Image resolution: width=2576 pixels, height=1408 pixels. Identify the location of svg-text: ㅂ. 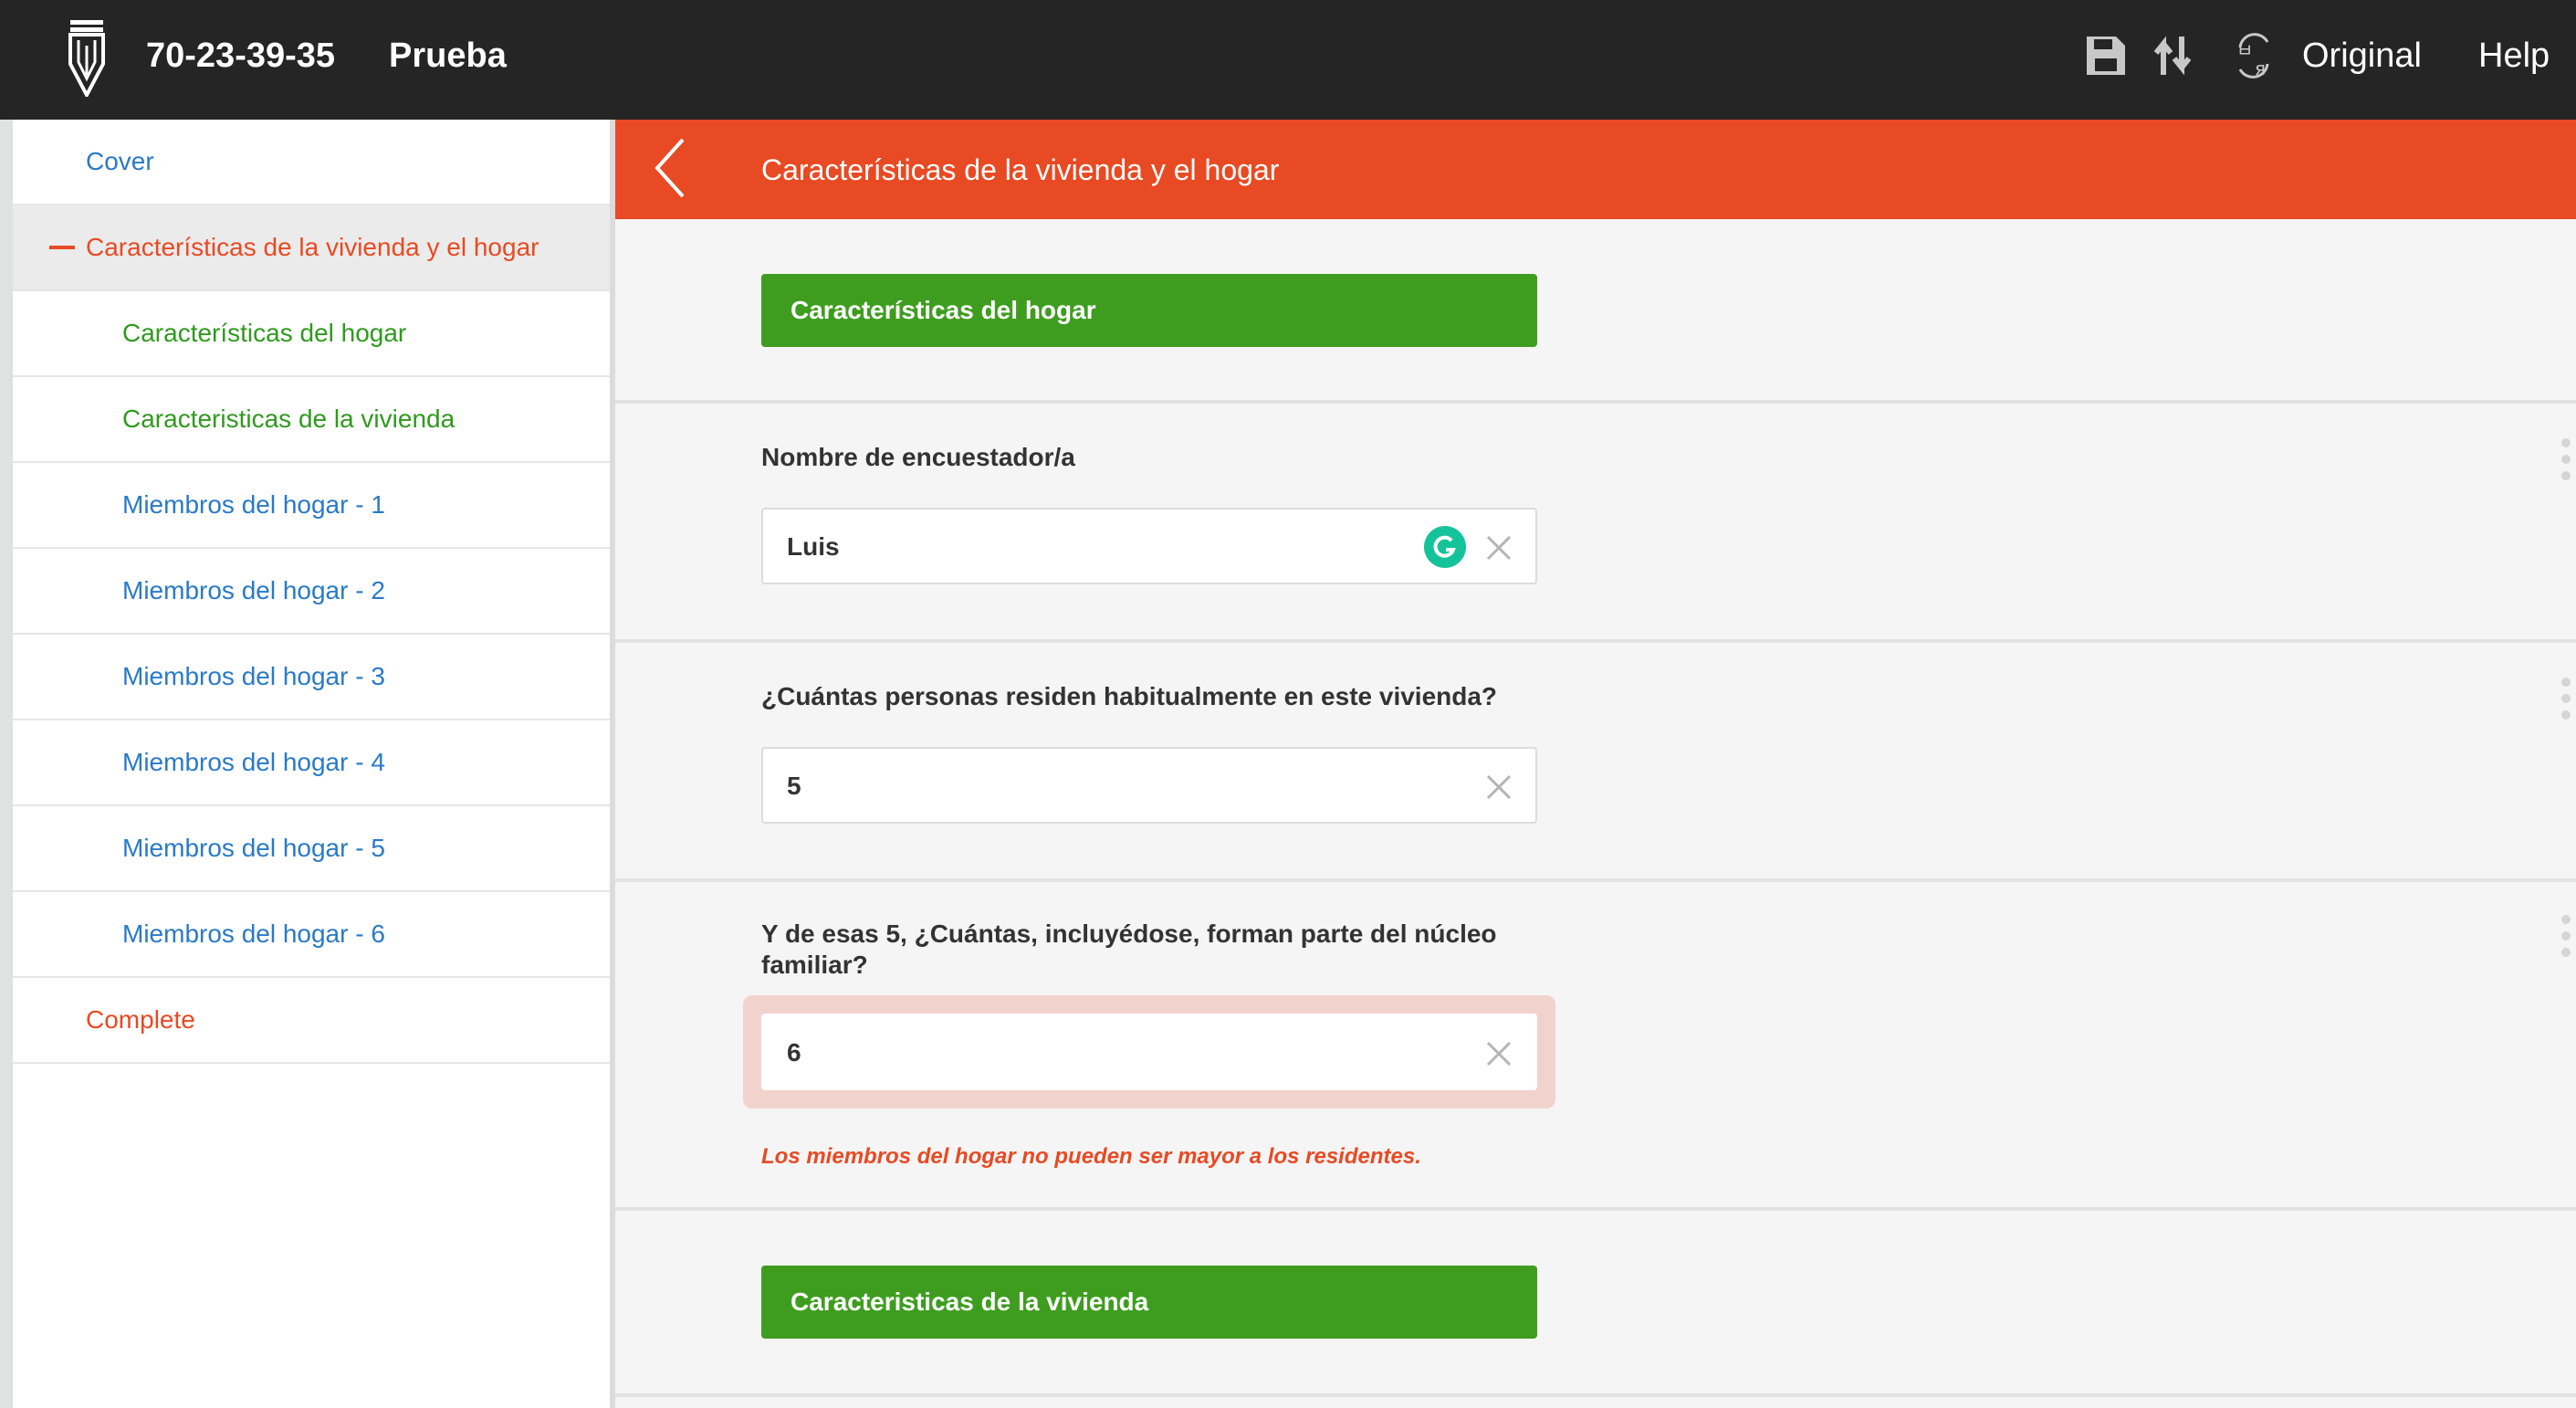
(2244, 50).